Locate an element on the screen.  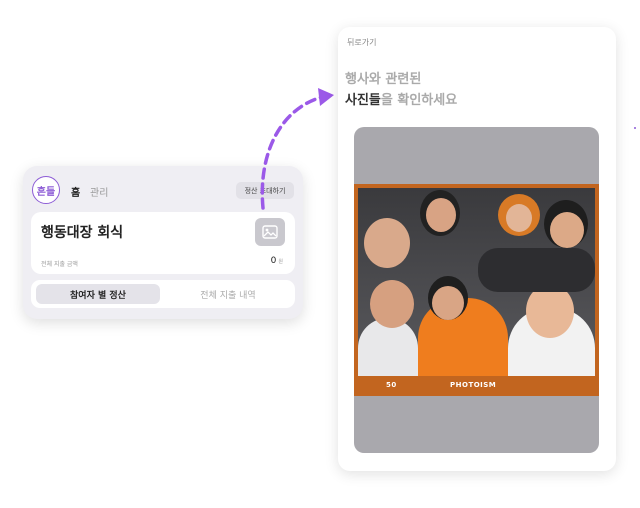
tab-per-participant: 참여자 별 정산 is located at coordinates (98, 294).